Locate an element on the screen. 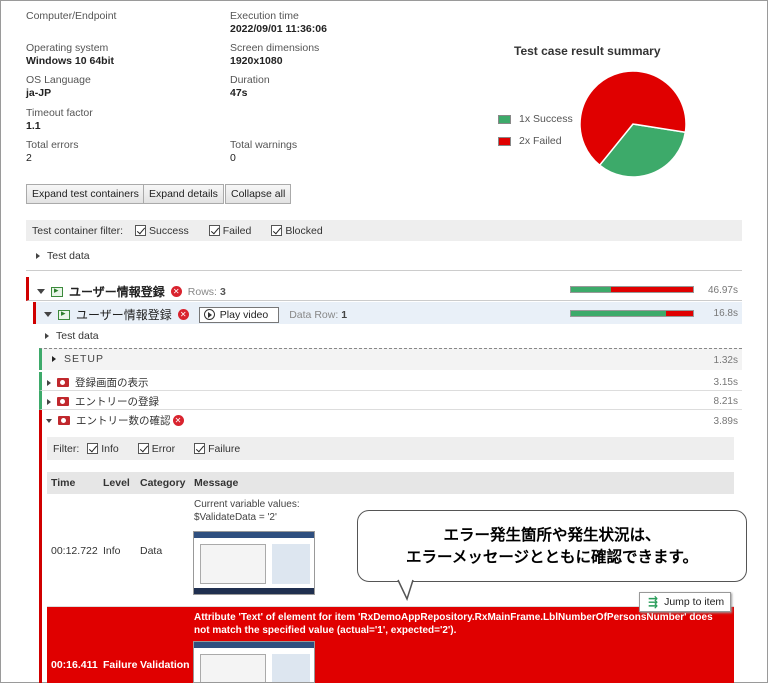 The height and width of the screenshot is (683, 768). jump-to-item-button: ⇶ Jump to item is located at coordinates (685, 602).